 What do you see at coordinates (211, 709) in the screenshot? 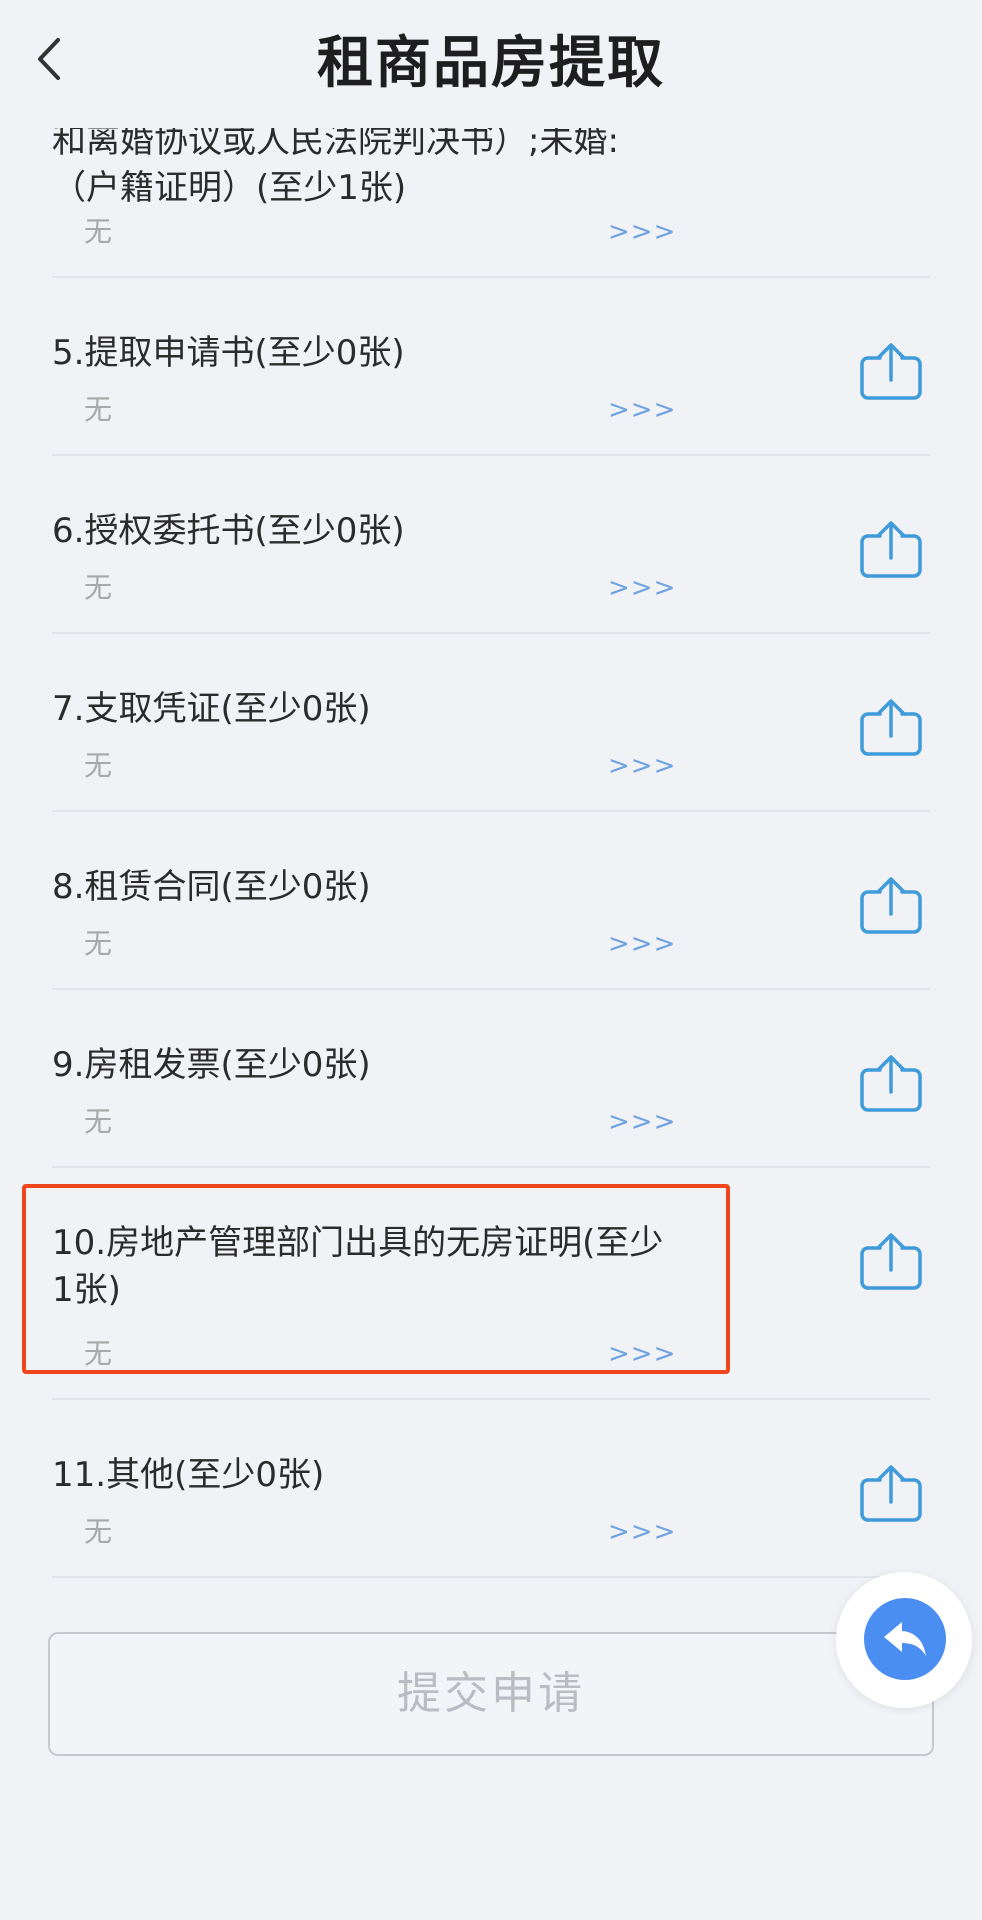
I see `item-title: 7.支取凭证(至少0张)` at bounding box center [211, 709].